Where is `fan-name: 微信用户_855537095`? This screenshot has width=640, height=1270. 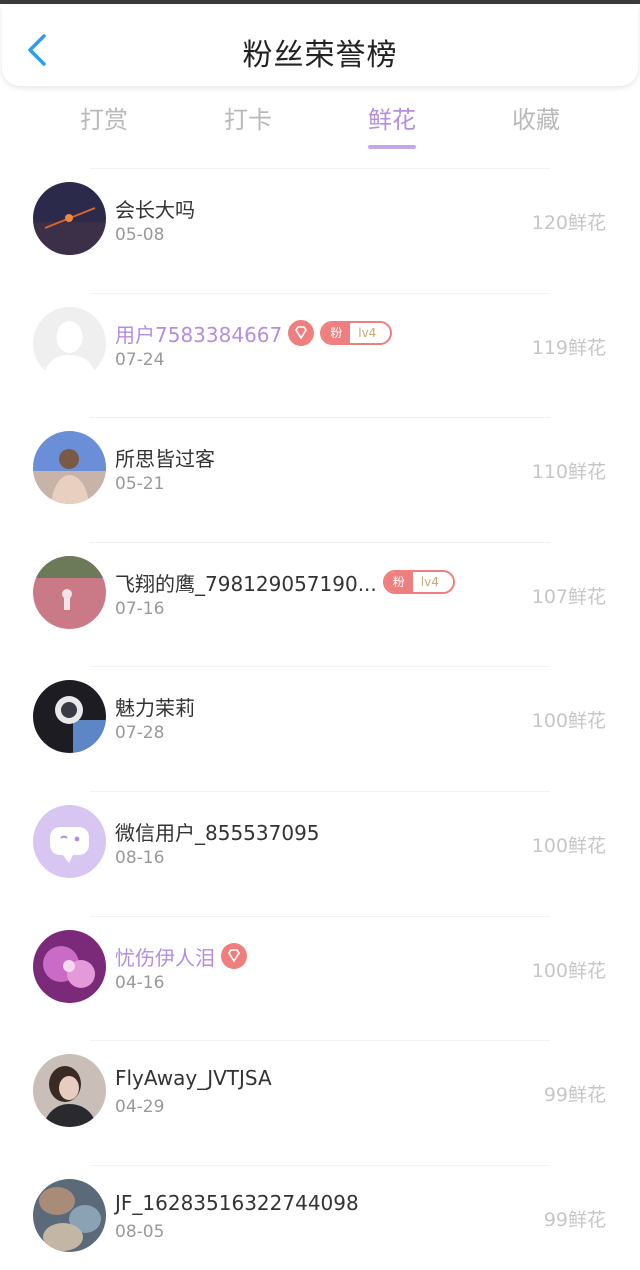
fan-name: 微信用户_855537095 is located at coordinates (217, 832).